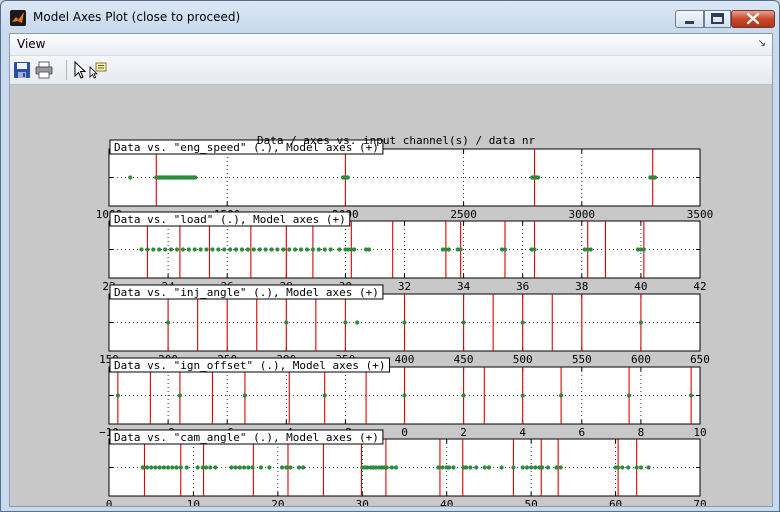 This screenshot has width=780, height=512. Describe the element at coordinates (246, 437) in the screenshot. I see `axes-title: Data vs. "cam_angle" (.), Model axes (+)` at that location.